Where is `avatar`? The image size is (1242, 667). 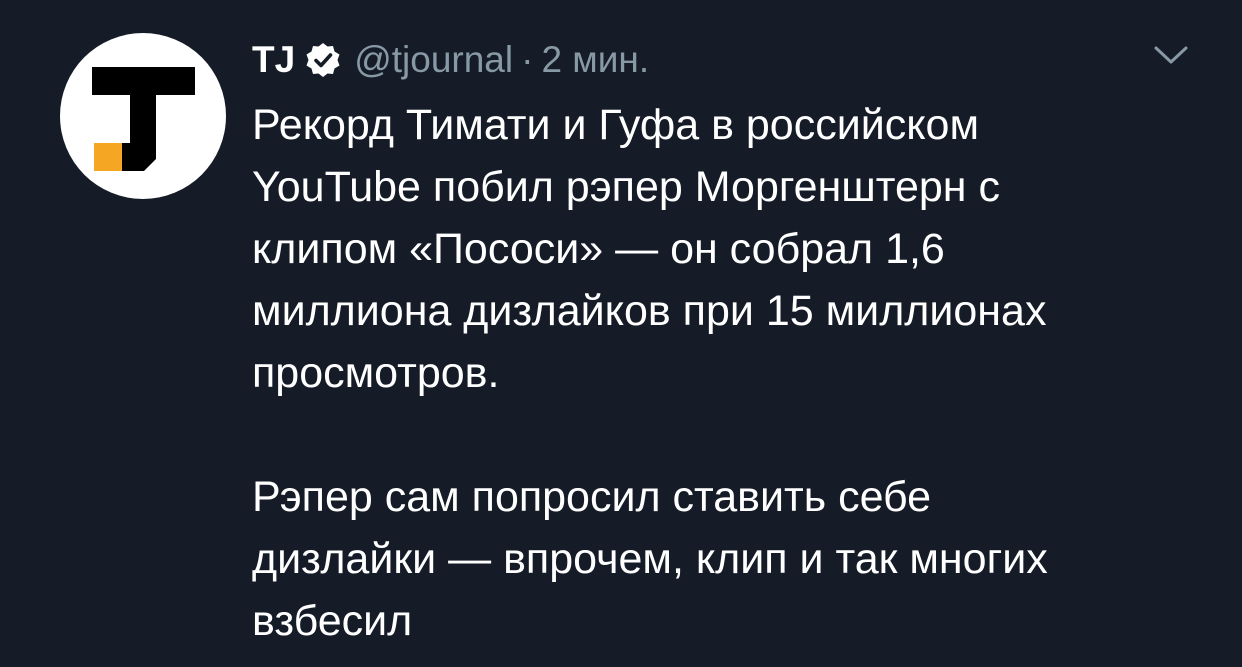 avatar is located at coordinates (143, 116).